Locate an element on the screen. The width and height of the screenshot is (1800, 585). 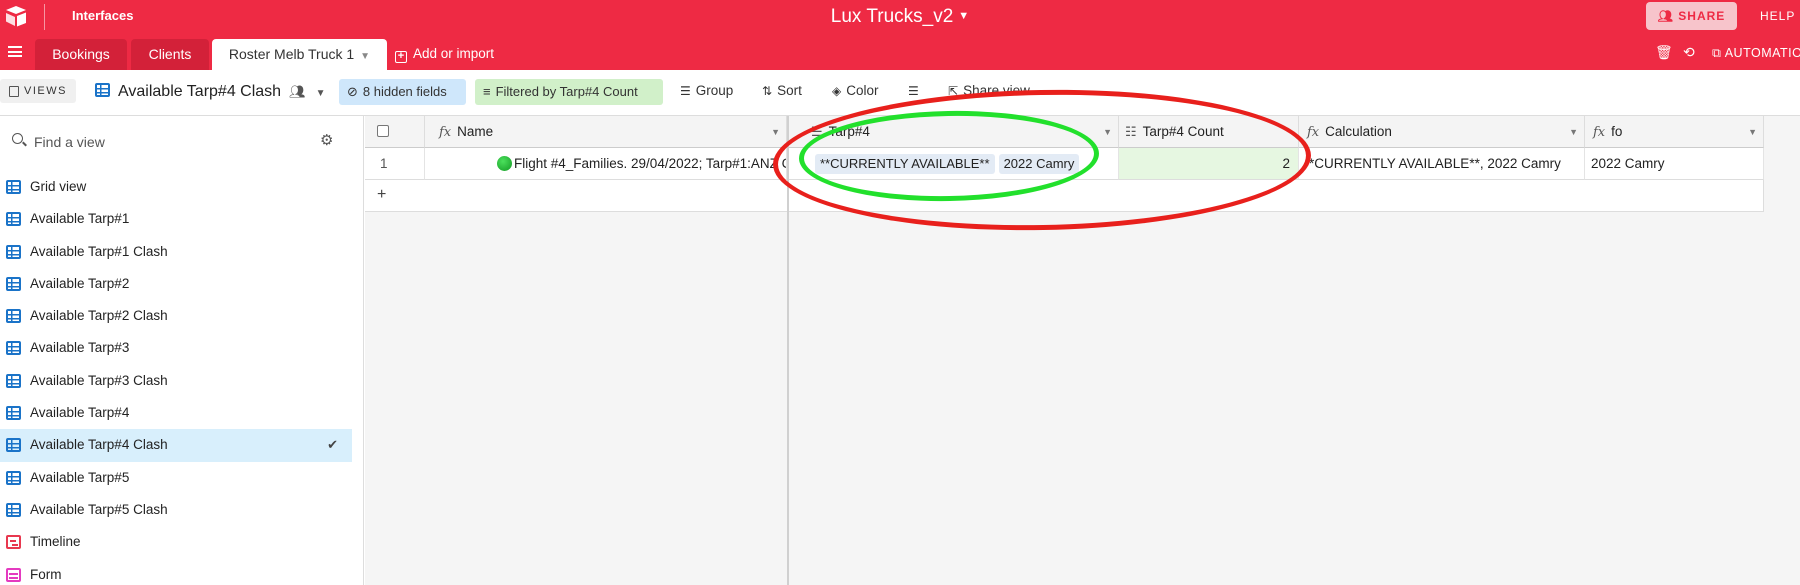
column-header-fo: fx fo ▼ is located at coordinates (1674, 132).